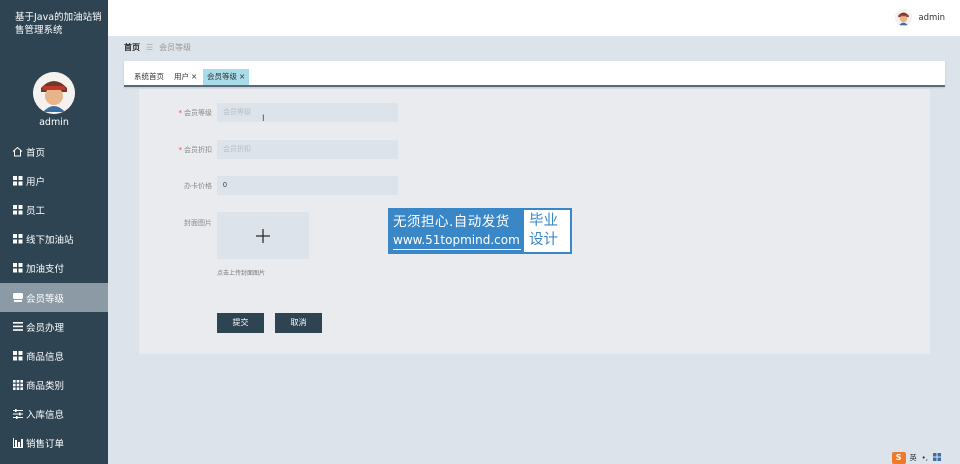  I want to click on sidebar-item-users: 用户, so click(54, 180).